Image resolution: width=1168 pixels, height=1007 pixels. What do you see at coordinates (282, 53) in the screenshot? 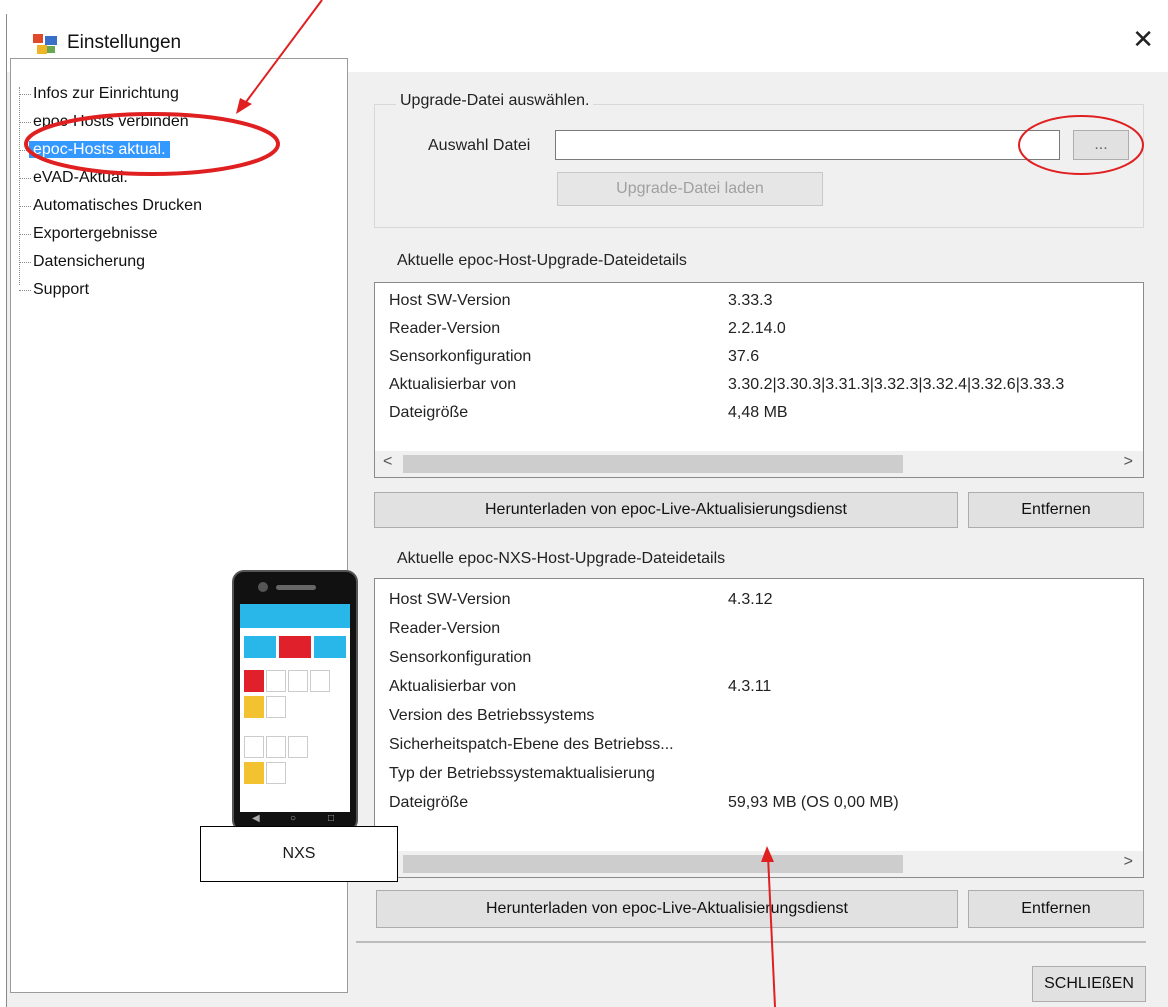
I see `annotation-arrow-top` at bounding box center [282, 53].